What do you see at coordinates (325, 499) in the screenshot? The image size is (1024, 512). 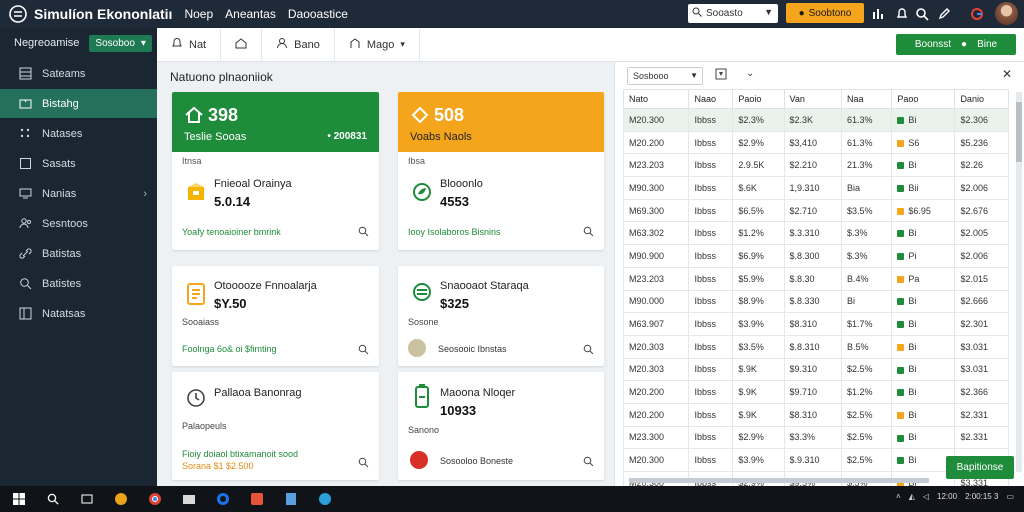 I see `edge-icon` at bounding box center [325, 499].